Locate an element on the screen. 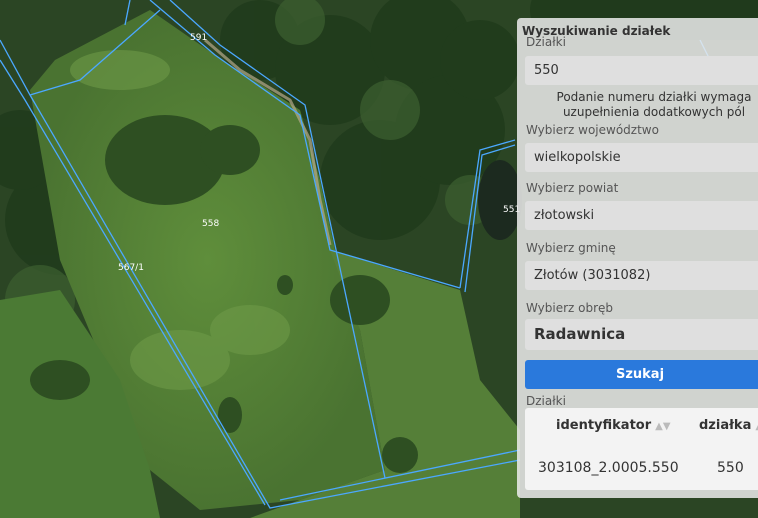  wojewodztwo-label: Wybierz województwo is located at coordinates (592, 130).